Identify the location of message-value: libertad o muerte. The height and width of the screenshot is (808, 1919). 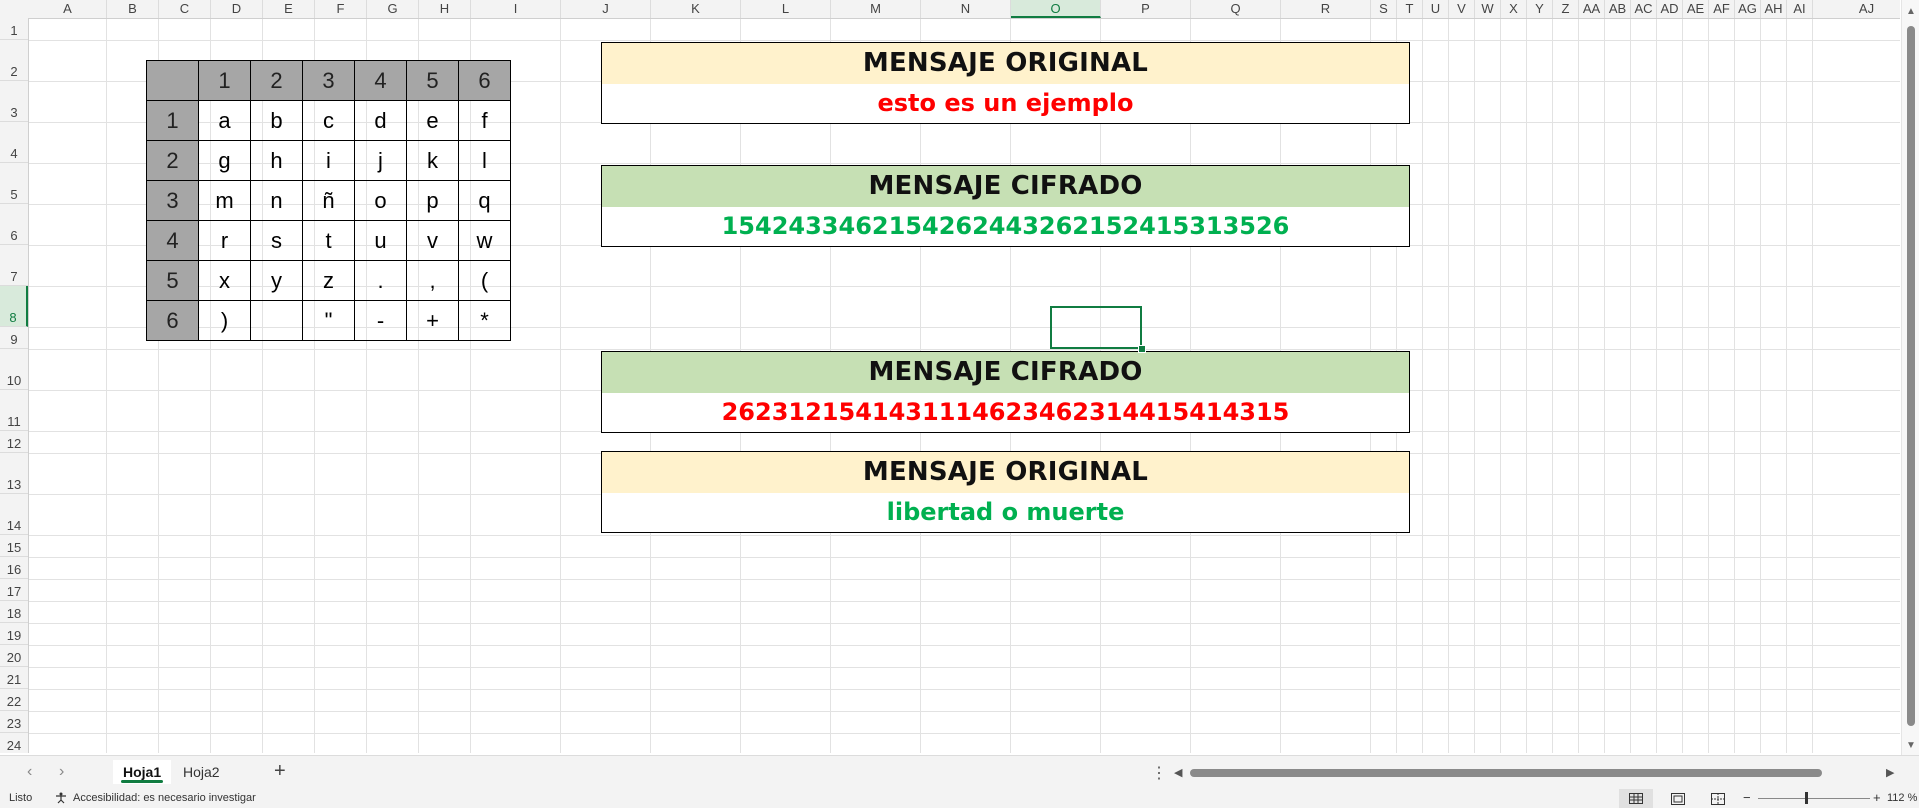
(1005, 512).